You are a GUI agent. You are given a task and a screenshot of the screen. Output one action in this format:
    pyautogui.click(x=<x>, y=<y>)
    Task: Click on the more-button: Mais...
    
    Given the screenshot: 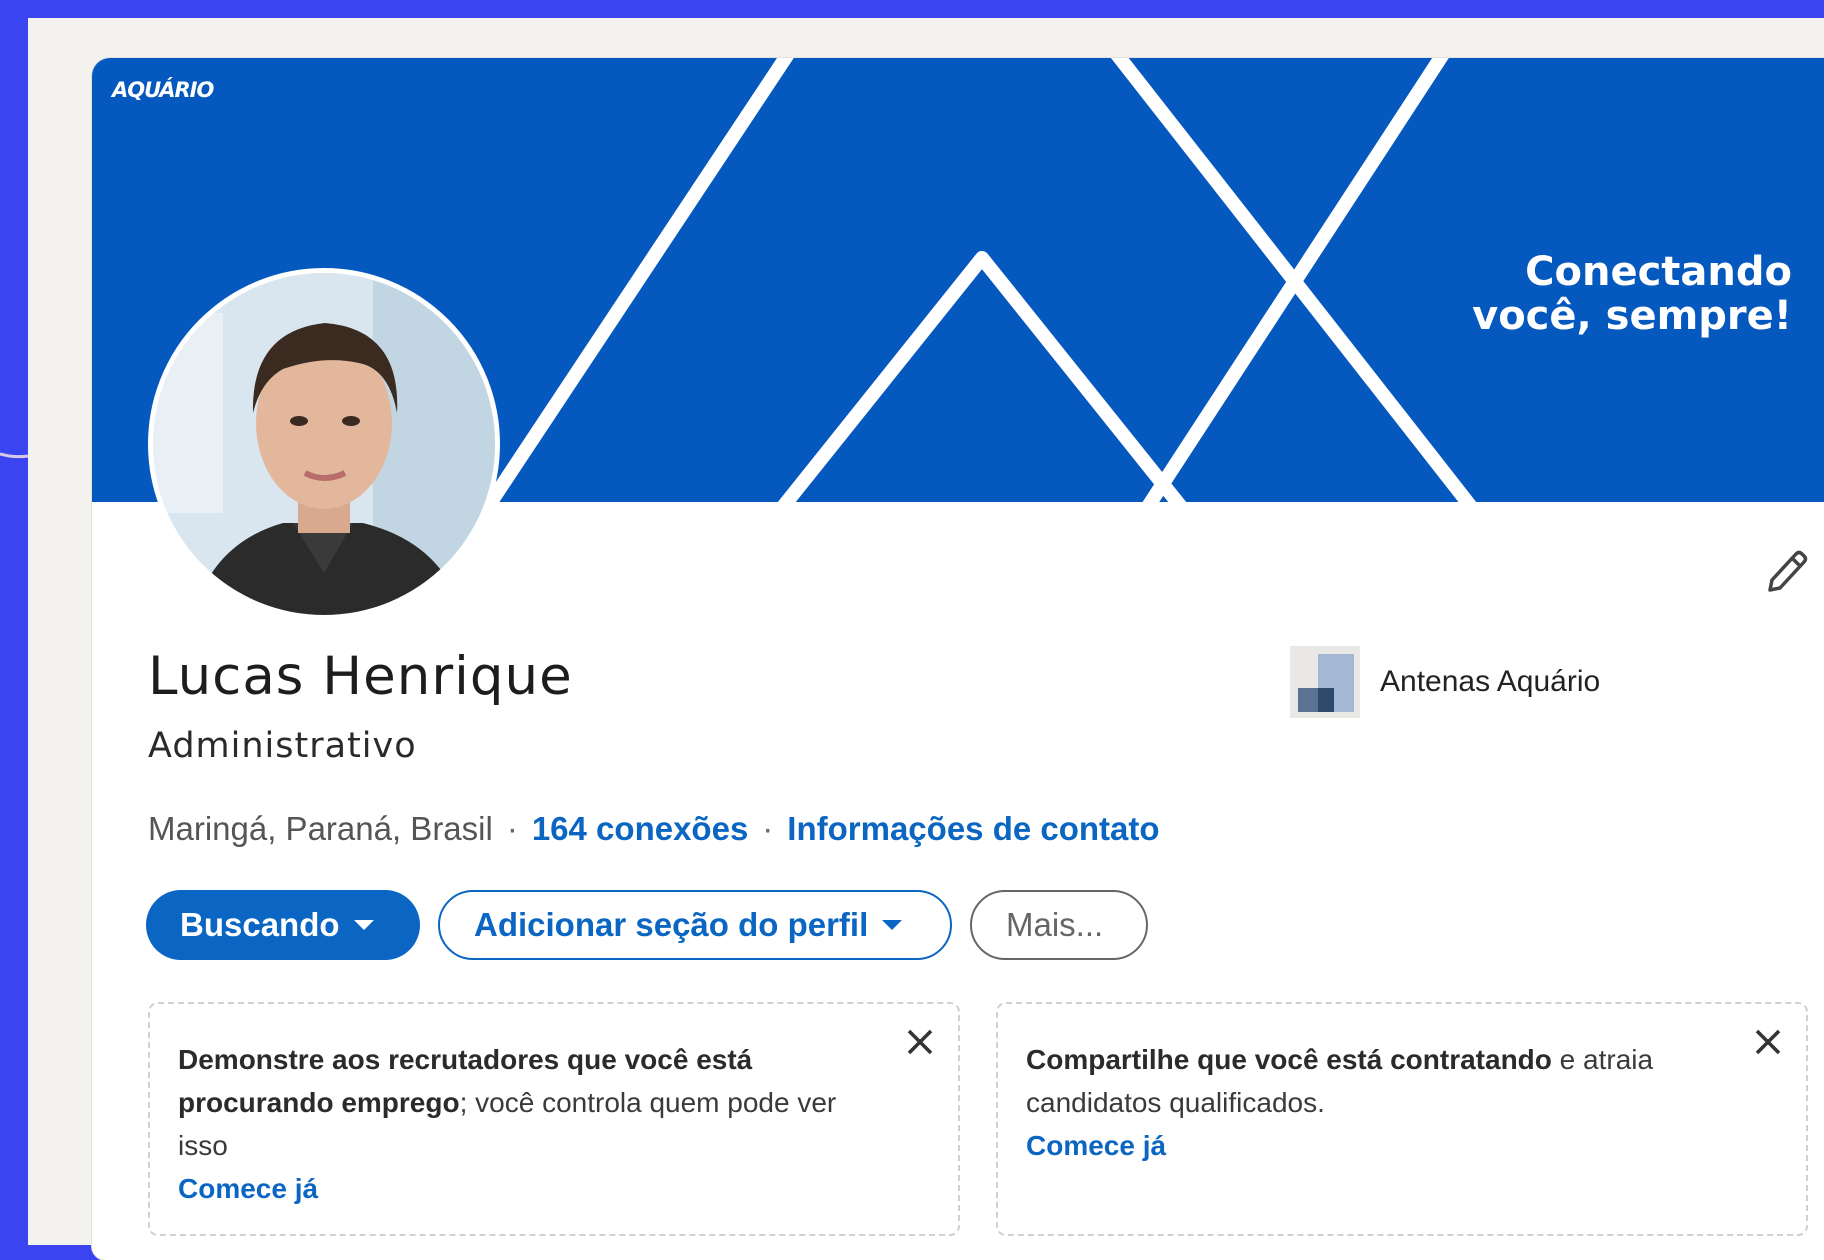 What is the action you would take?
    pyautogui.click(x=1059, y=925)
    